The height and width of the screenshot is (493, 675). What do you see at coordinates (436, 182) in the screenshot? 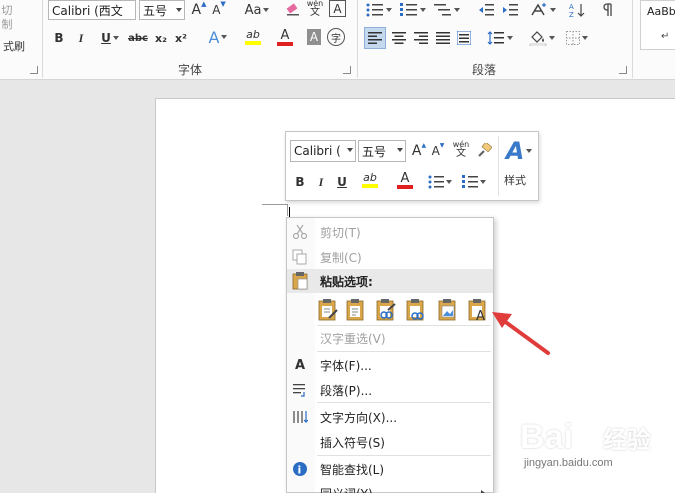
I see `mini-bullets-icon` at bounding box center [436, 182].